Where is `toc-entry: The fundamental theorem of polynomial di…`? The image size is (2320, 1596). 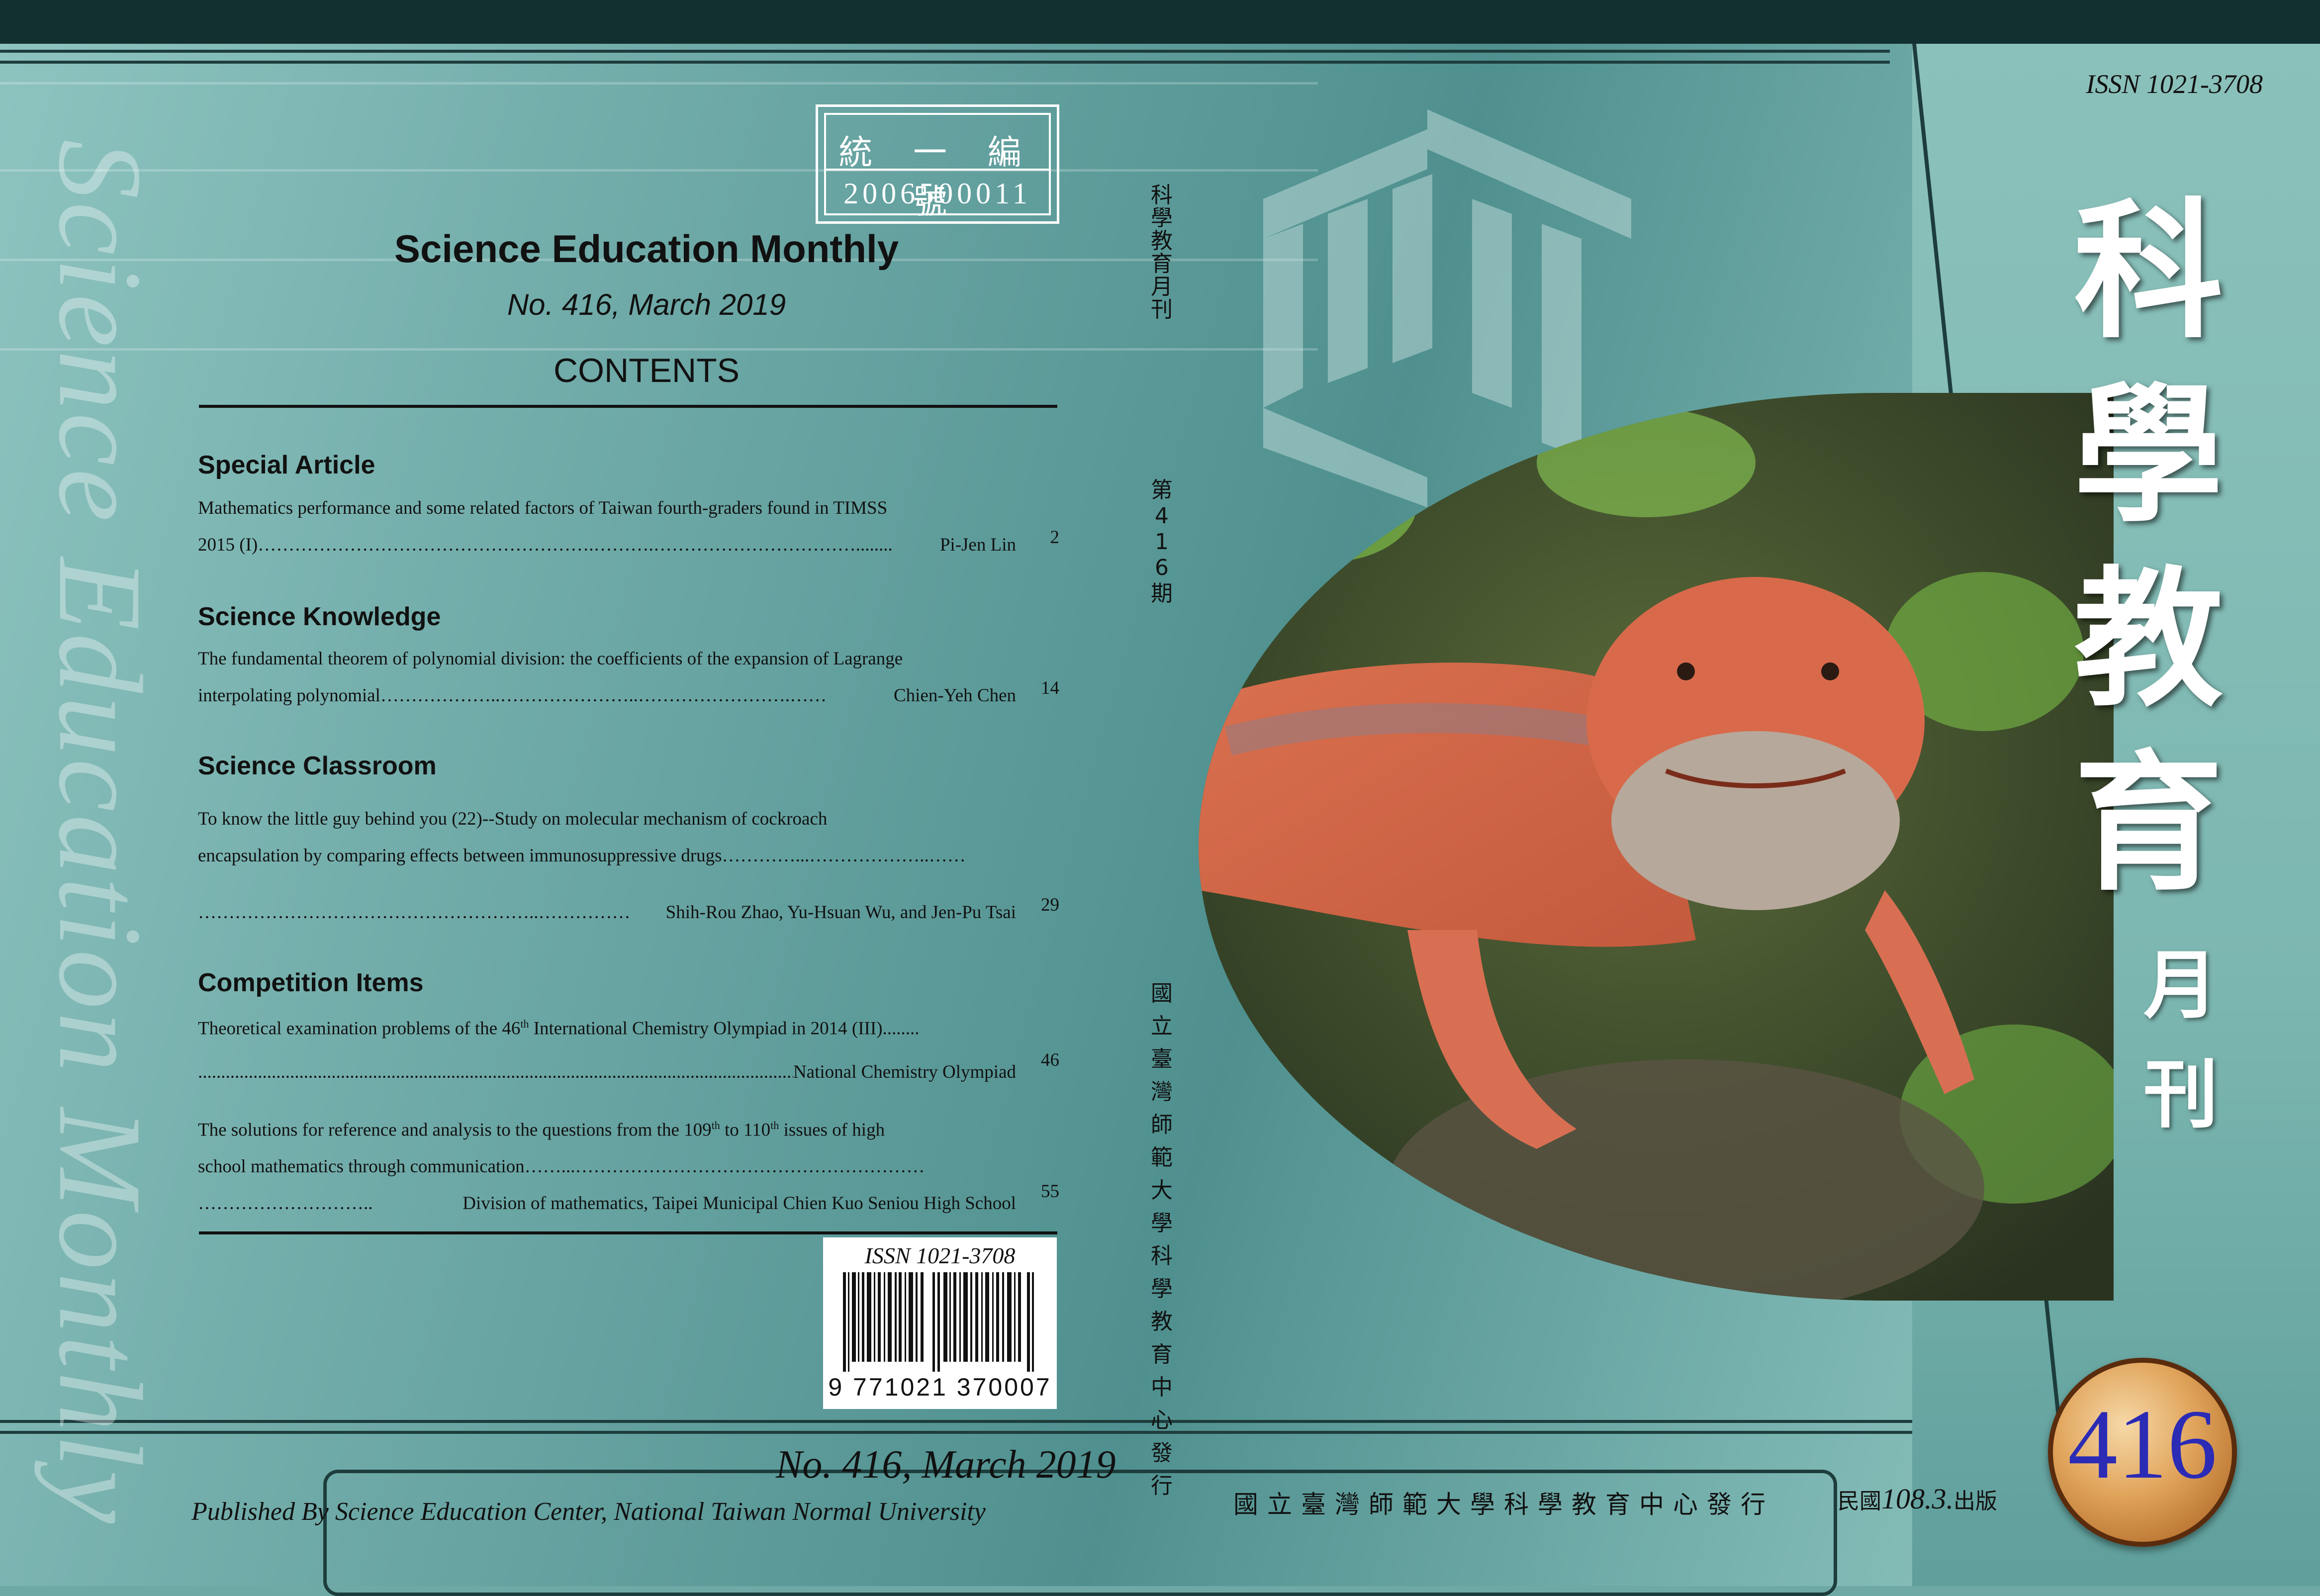
toc-entry: The fundamental theorem of polynomial di… is located at coordinates (607, 677).